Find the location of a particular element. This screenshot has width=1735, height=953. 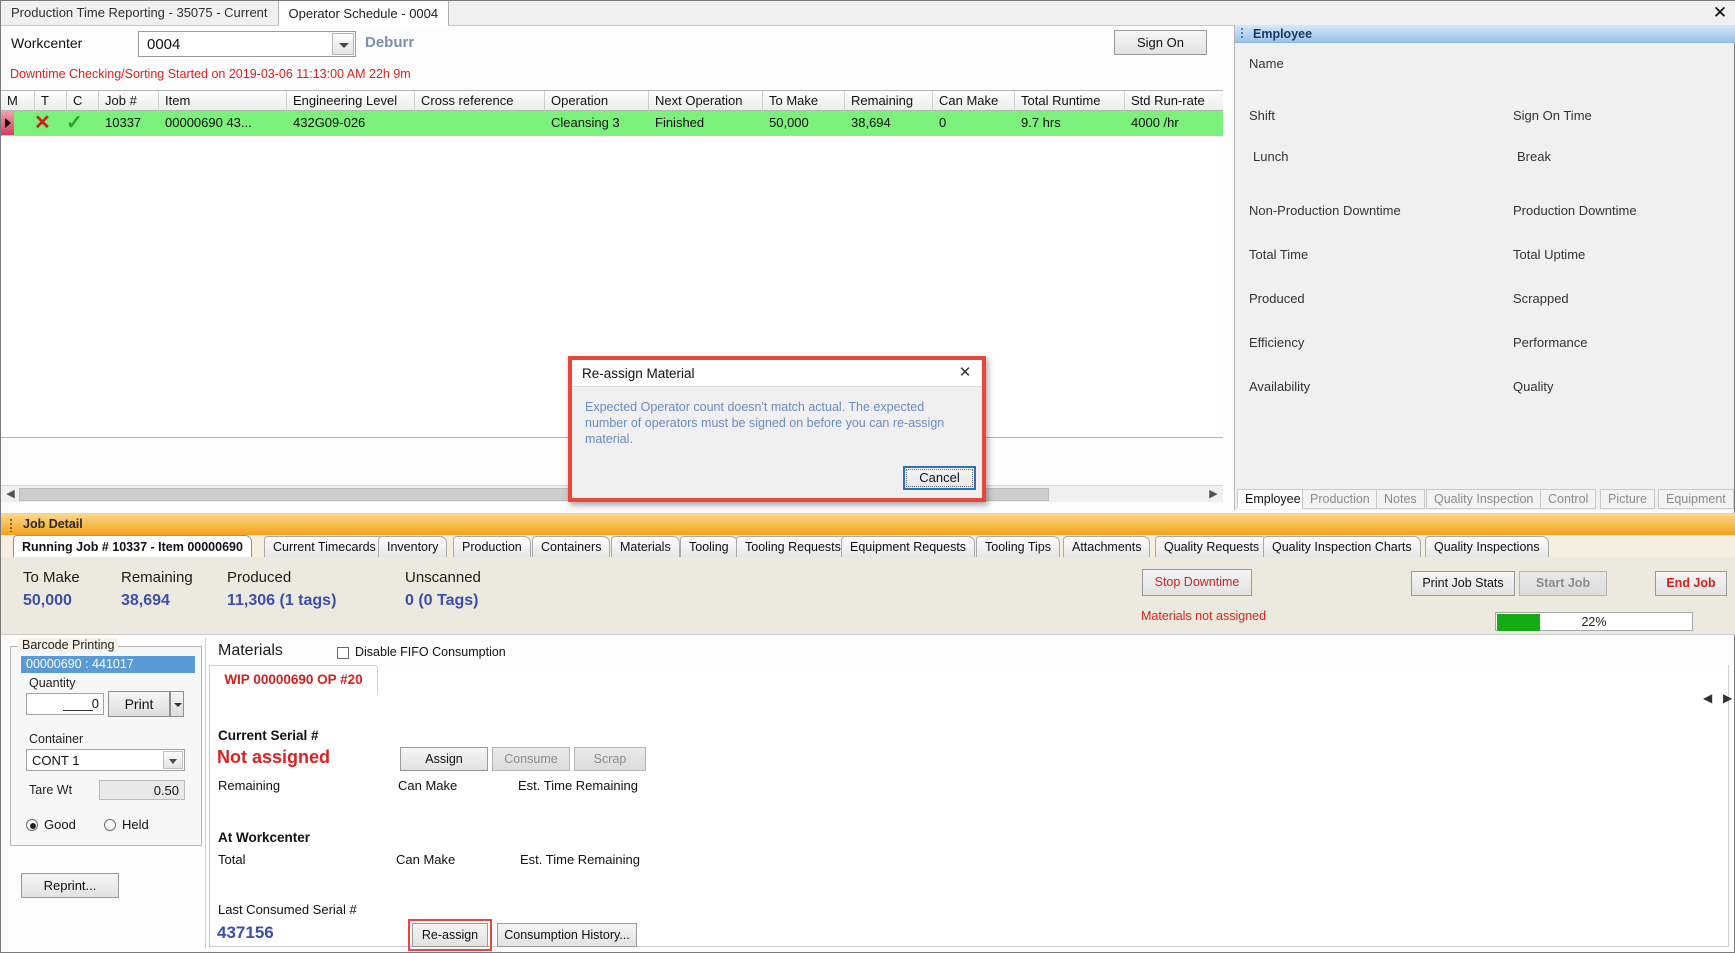

current-serial-value: Not assigned is located at coordinates (274, 757).